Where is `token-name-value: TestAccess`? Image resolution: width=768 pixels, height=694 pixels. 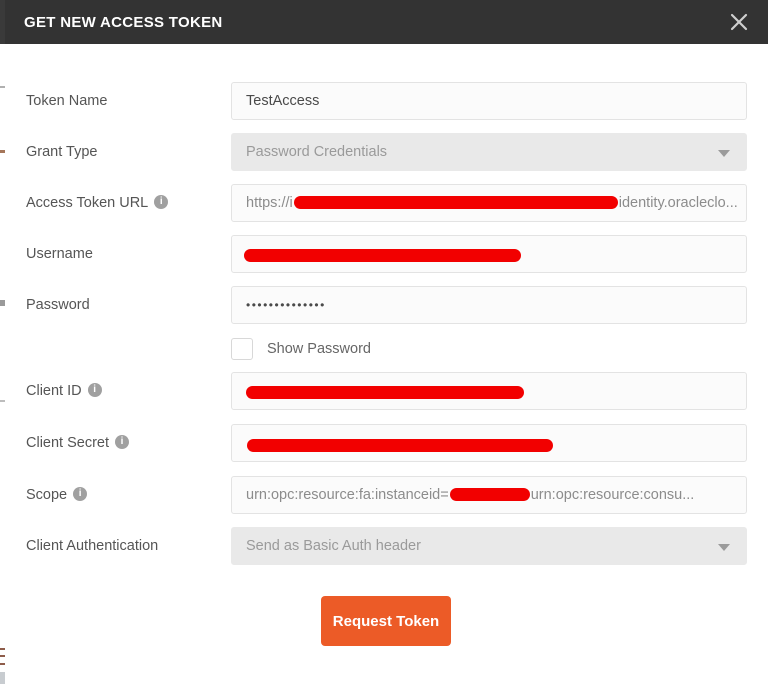 token-name-value: TestAccess is located at coordinates (283, 101).